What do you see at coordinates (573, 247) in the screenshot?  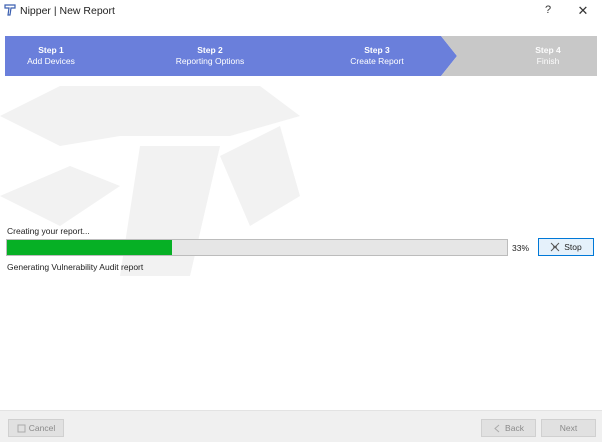 I see `stop-button-label: Stop` at bounding box center [573, 247].